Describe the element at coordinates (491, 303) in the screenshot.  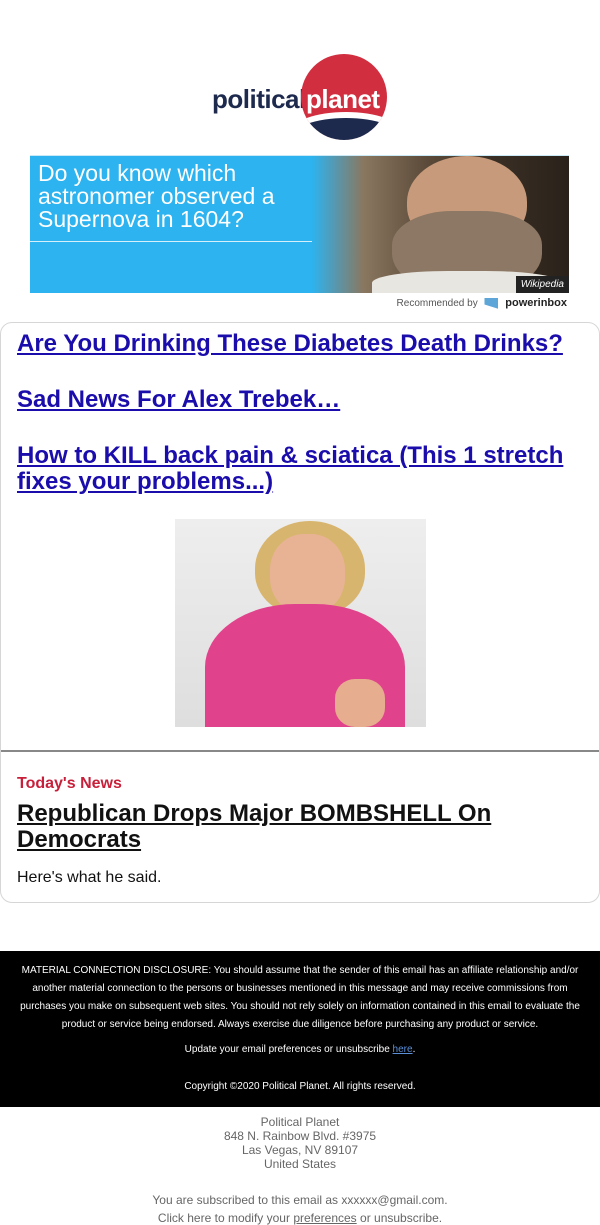
I see `powerinbox-icon` at that location.